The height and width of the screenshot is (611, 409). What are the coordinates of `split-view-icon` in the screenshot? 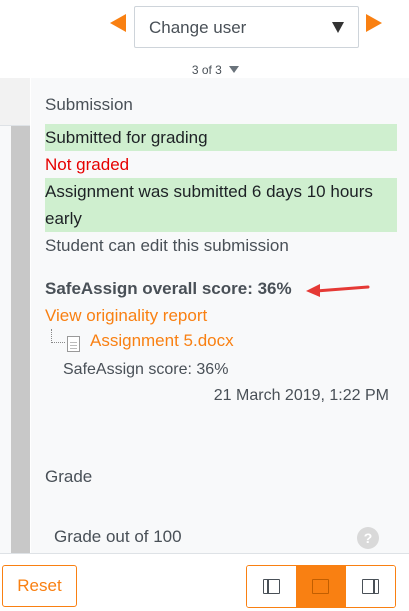 It's located at (321, 586).